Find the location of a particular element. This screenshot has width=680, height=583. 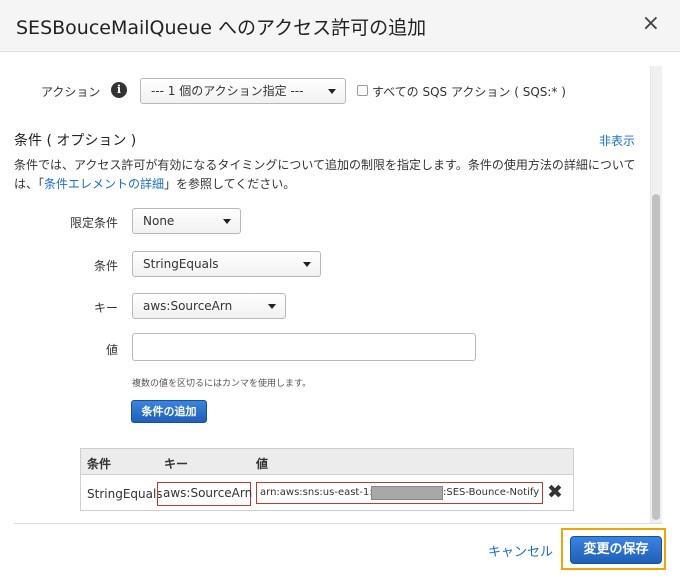

value-input is located at coordinates (304, 347).